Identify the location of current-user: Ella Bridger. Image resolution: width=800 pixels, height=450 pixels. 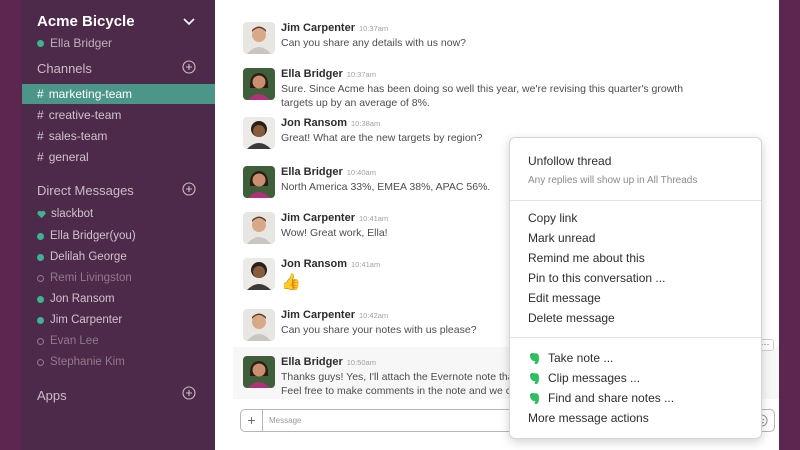
(74, 43).